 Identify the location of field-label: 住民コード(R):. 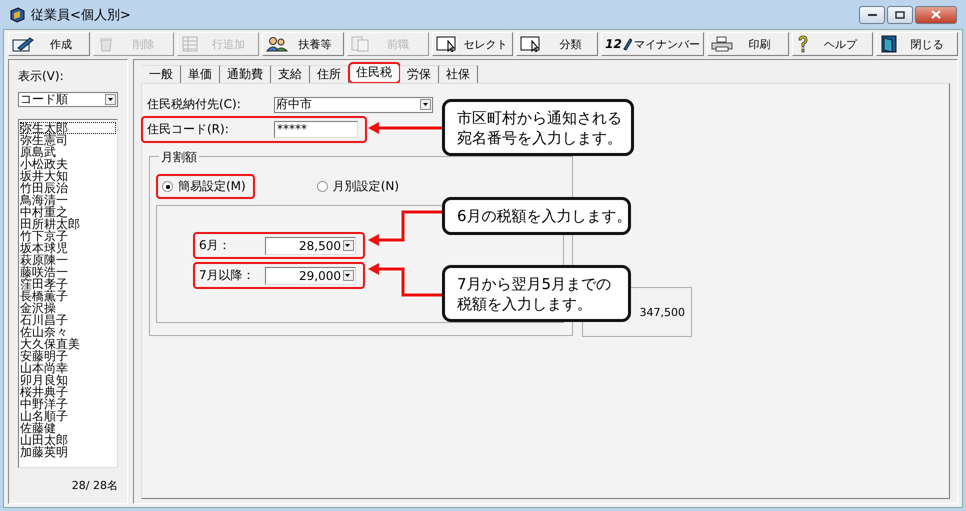
(188, 129).